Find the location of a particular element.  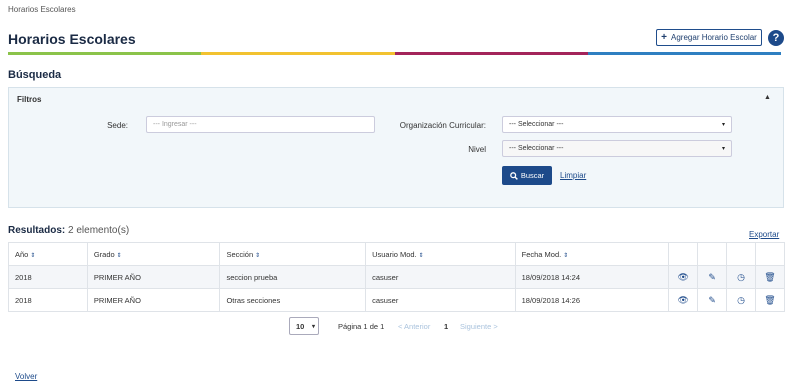

org-curricular-label: Organización Curricular: is located at coordinates (442, 125).